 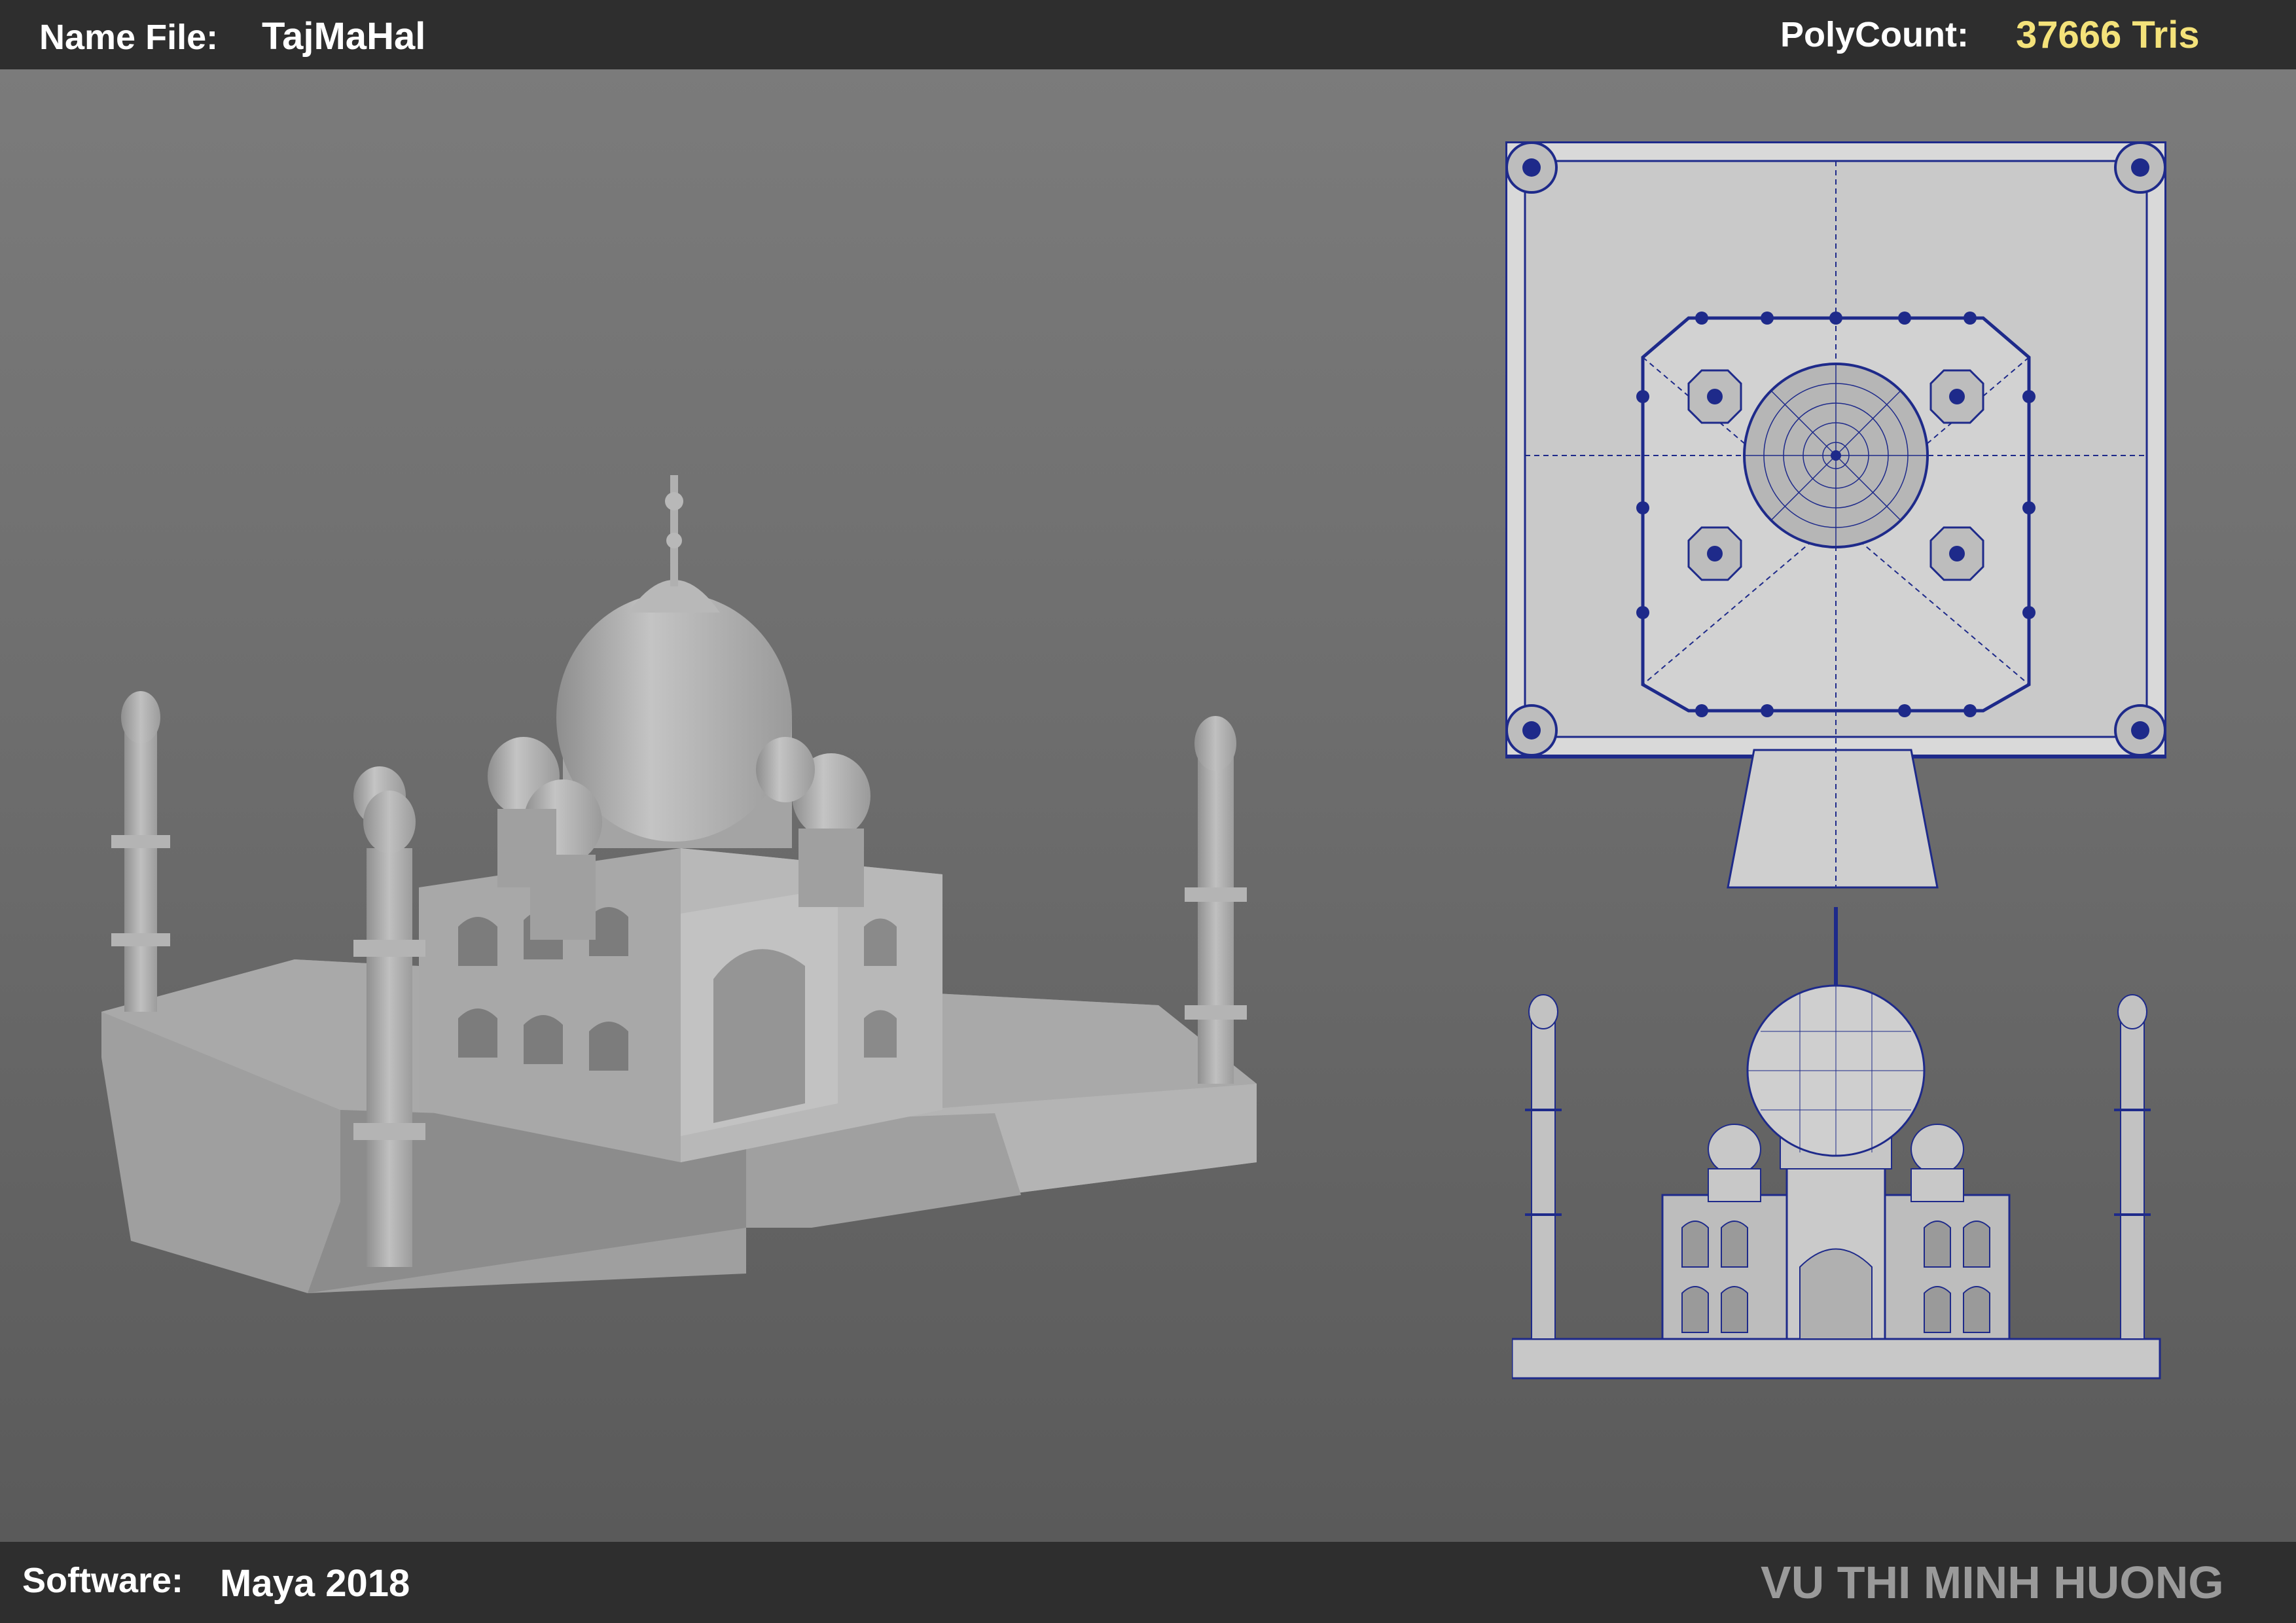 What do you see at coordinates (1148, 1583) in the screenshot?
I see `footer-bar: Software: Maya 2018 VU THI MINH HUONG` at bounding box center [1148, 1583].